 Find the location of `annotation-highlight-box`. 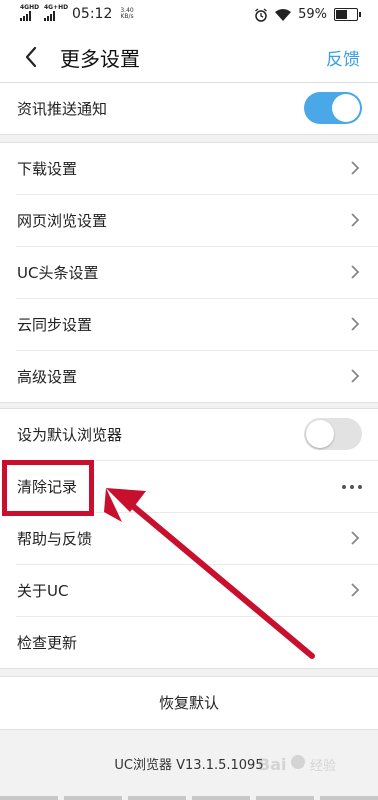

annotation-highlight-box is located at coordinates (48, 488).